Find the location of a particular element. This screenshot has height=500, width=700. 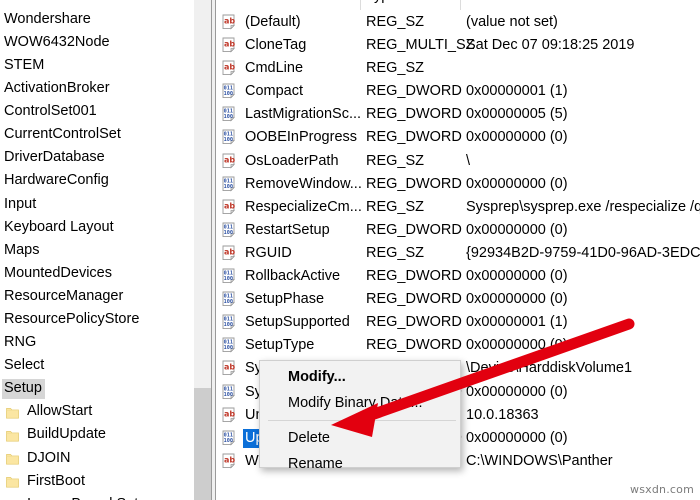

tree-item-stem: STEM is located at coordinates (97, 65).